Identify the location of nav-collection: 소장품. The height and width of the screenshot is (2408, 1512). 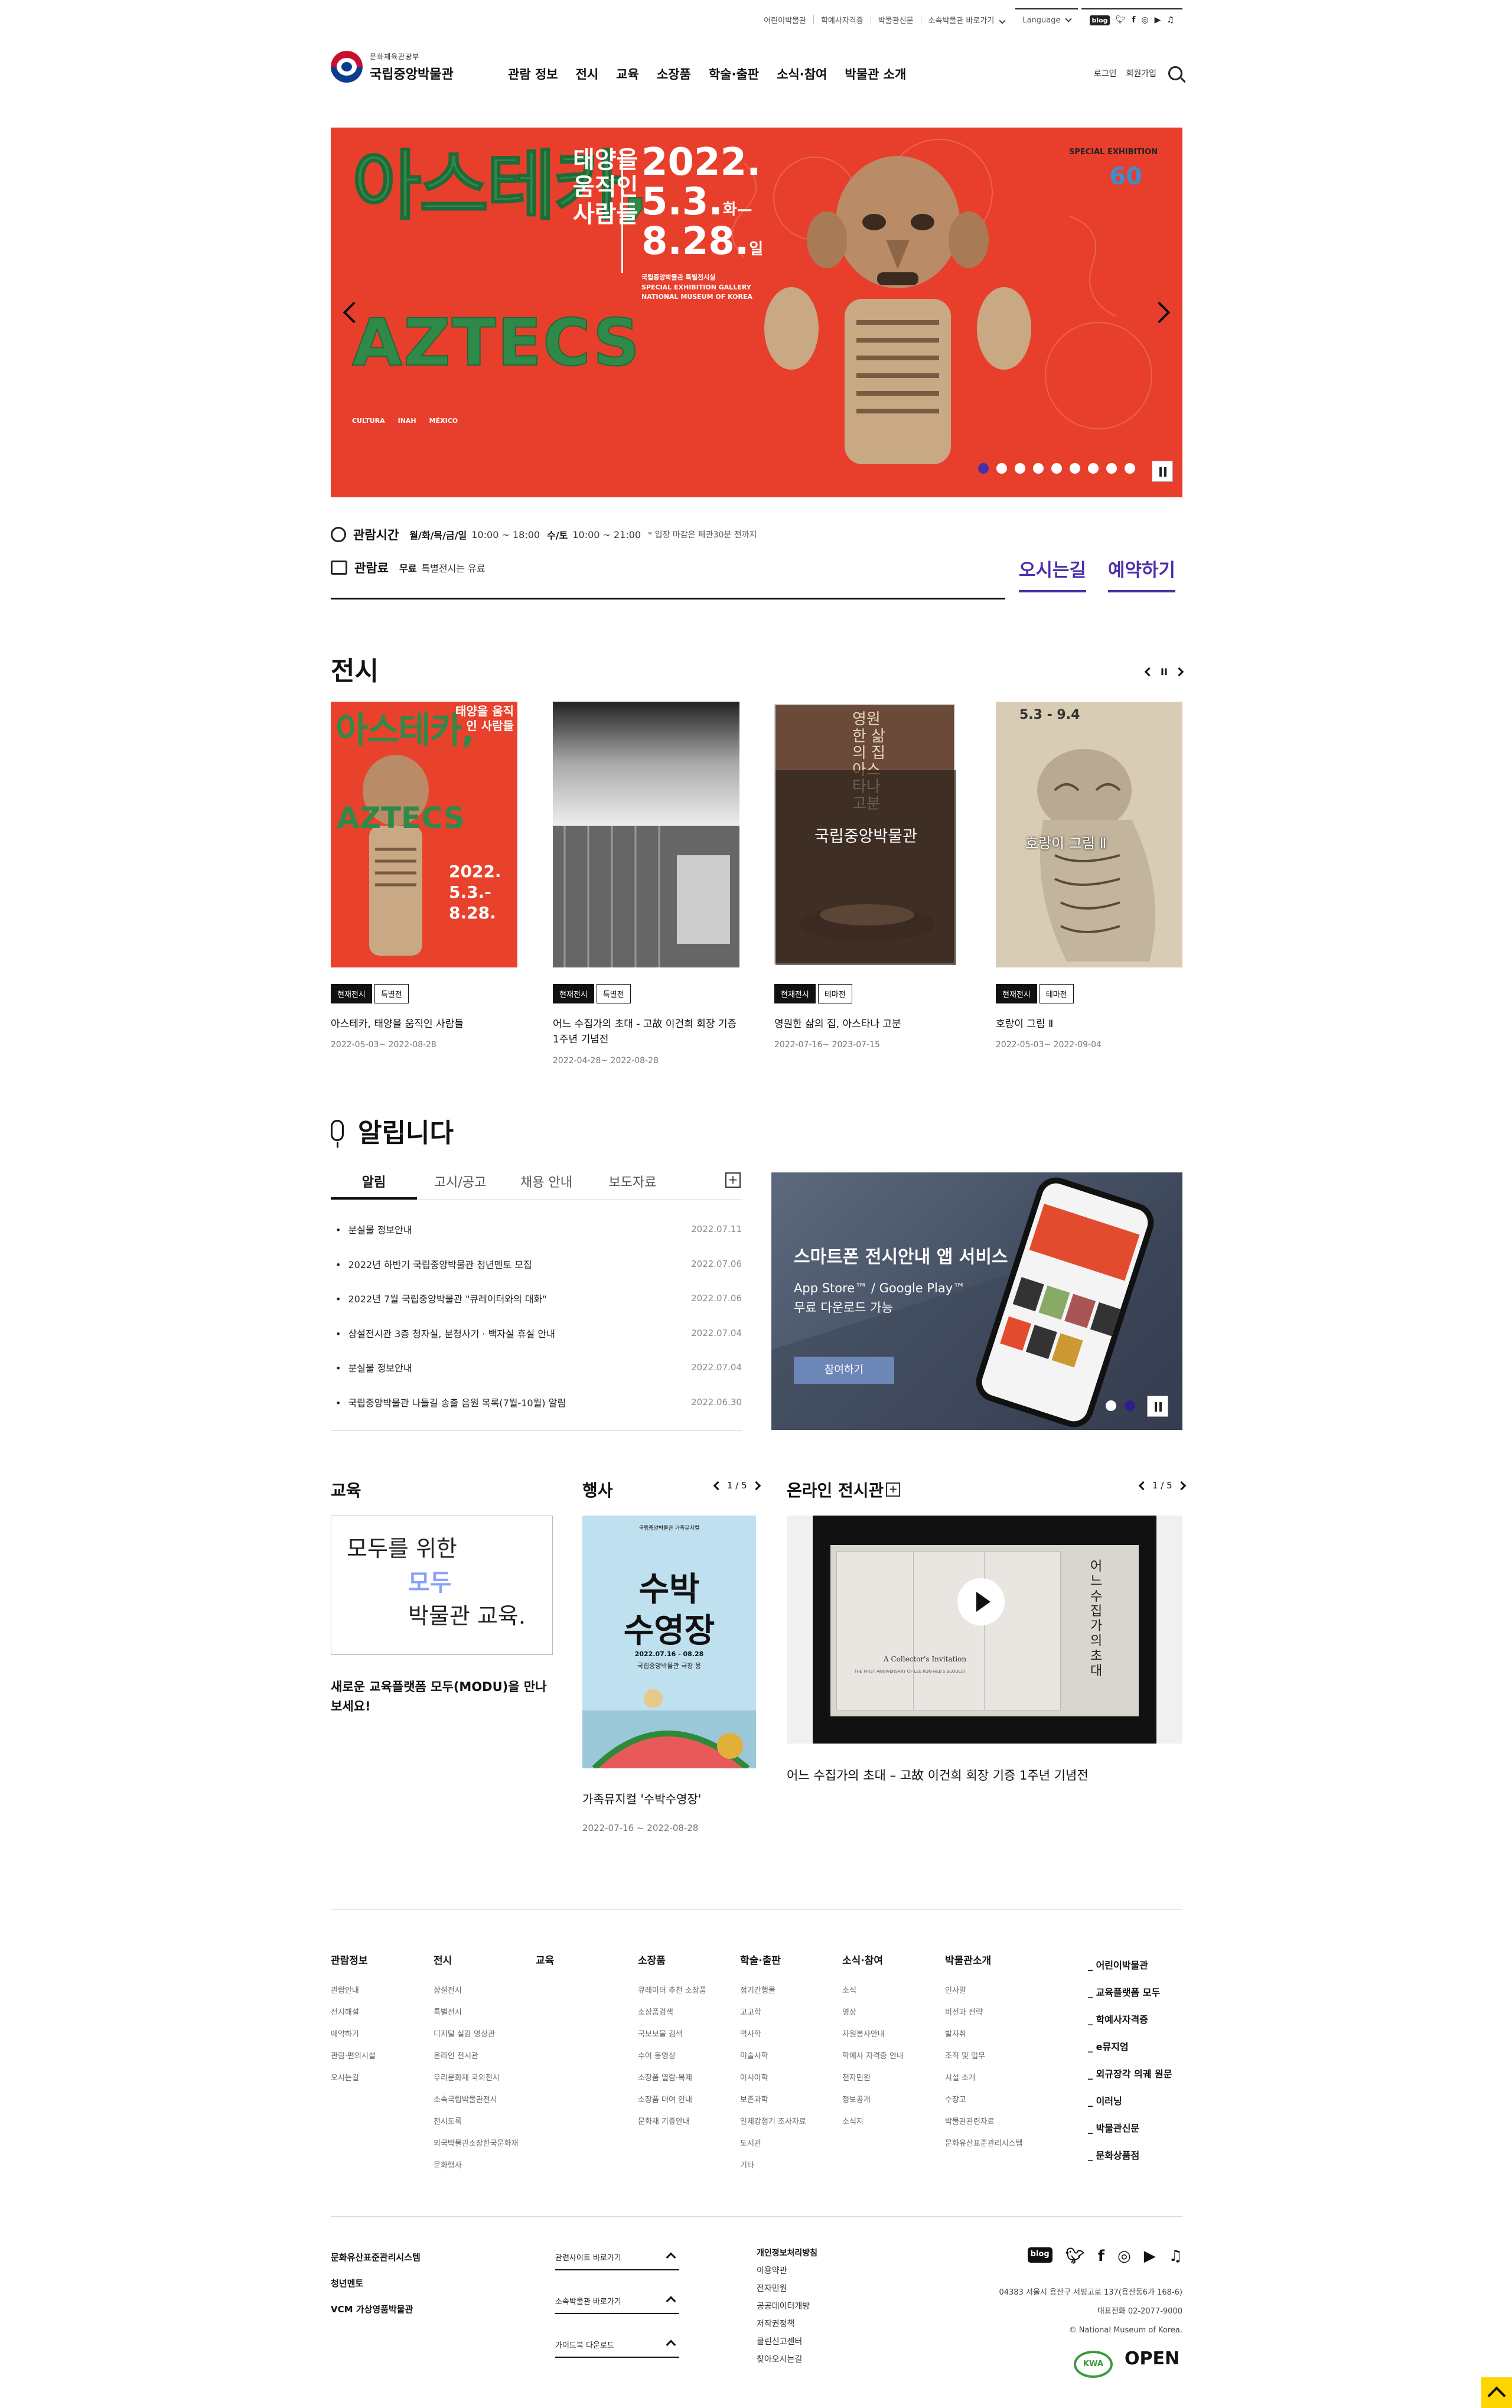
(674, 74).